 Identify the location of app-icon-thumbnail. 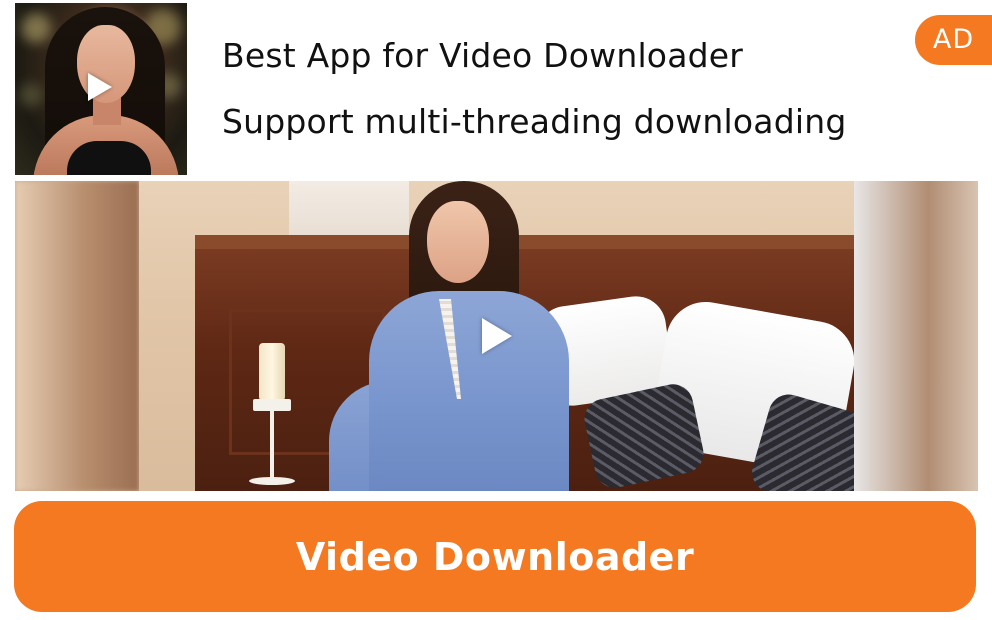
(101, 89).